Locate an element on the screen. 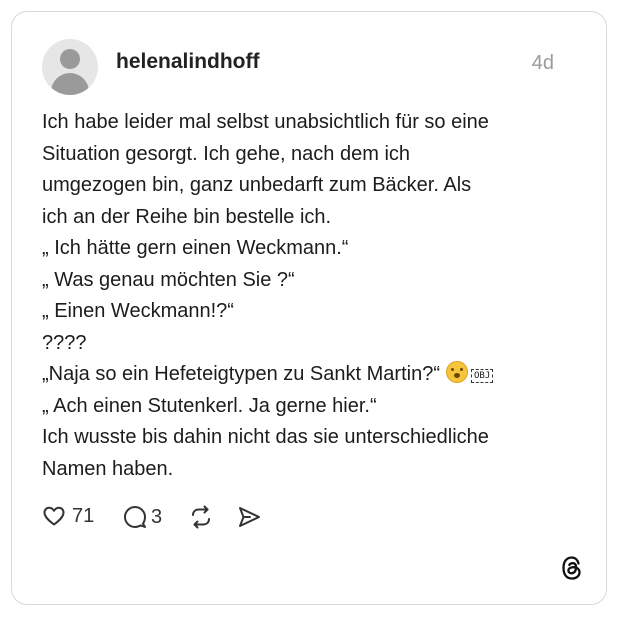 The height and width of the screenshot is (619, 620). avatar-shoulders is located at coordinates (70, 84).